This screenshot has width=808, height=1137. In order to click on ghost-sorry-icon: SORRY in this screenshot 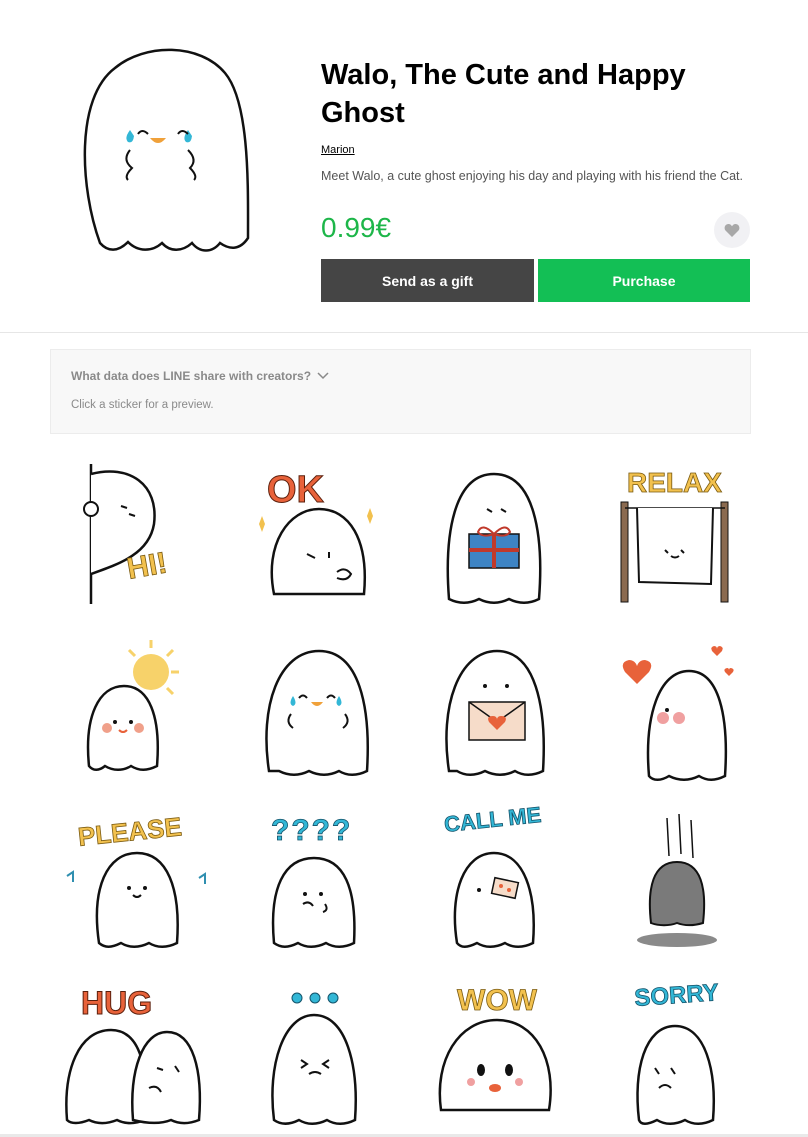, I will do `click(676, 1052)`.